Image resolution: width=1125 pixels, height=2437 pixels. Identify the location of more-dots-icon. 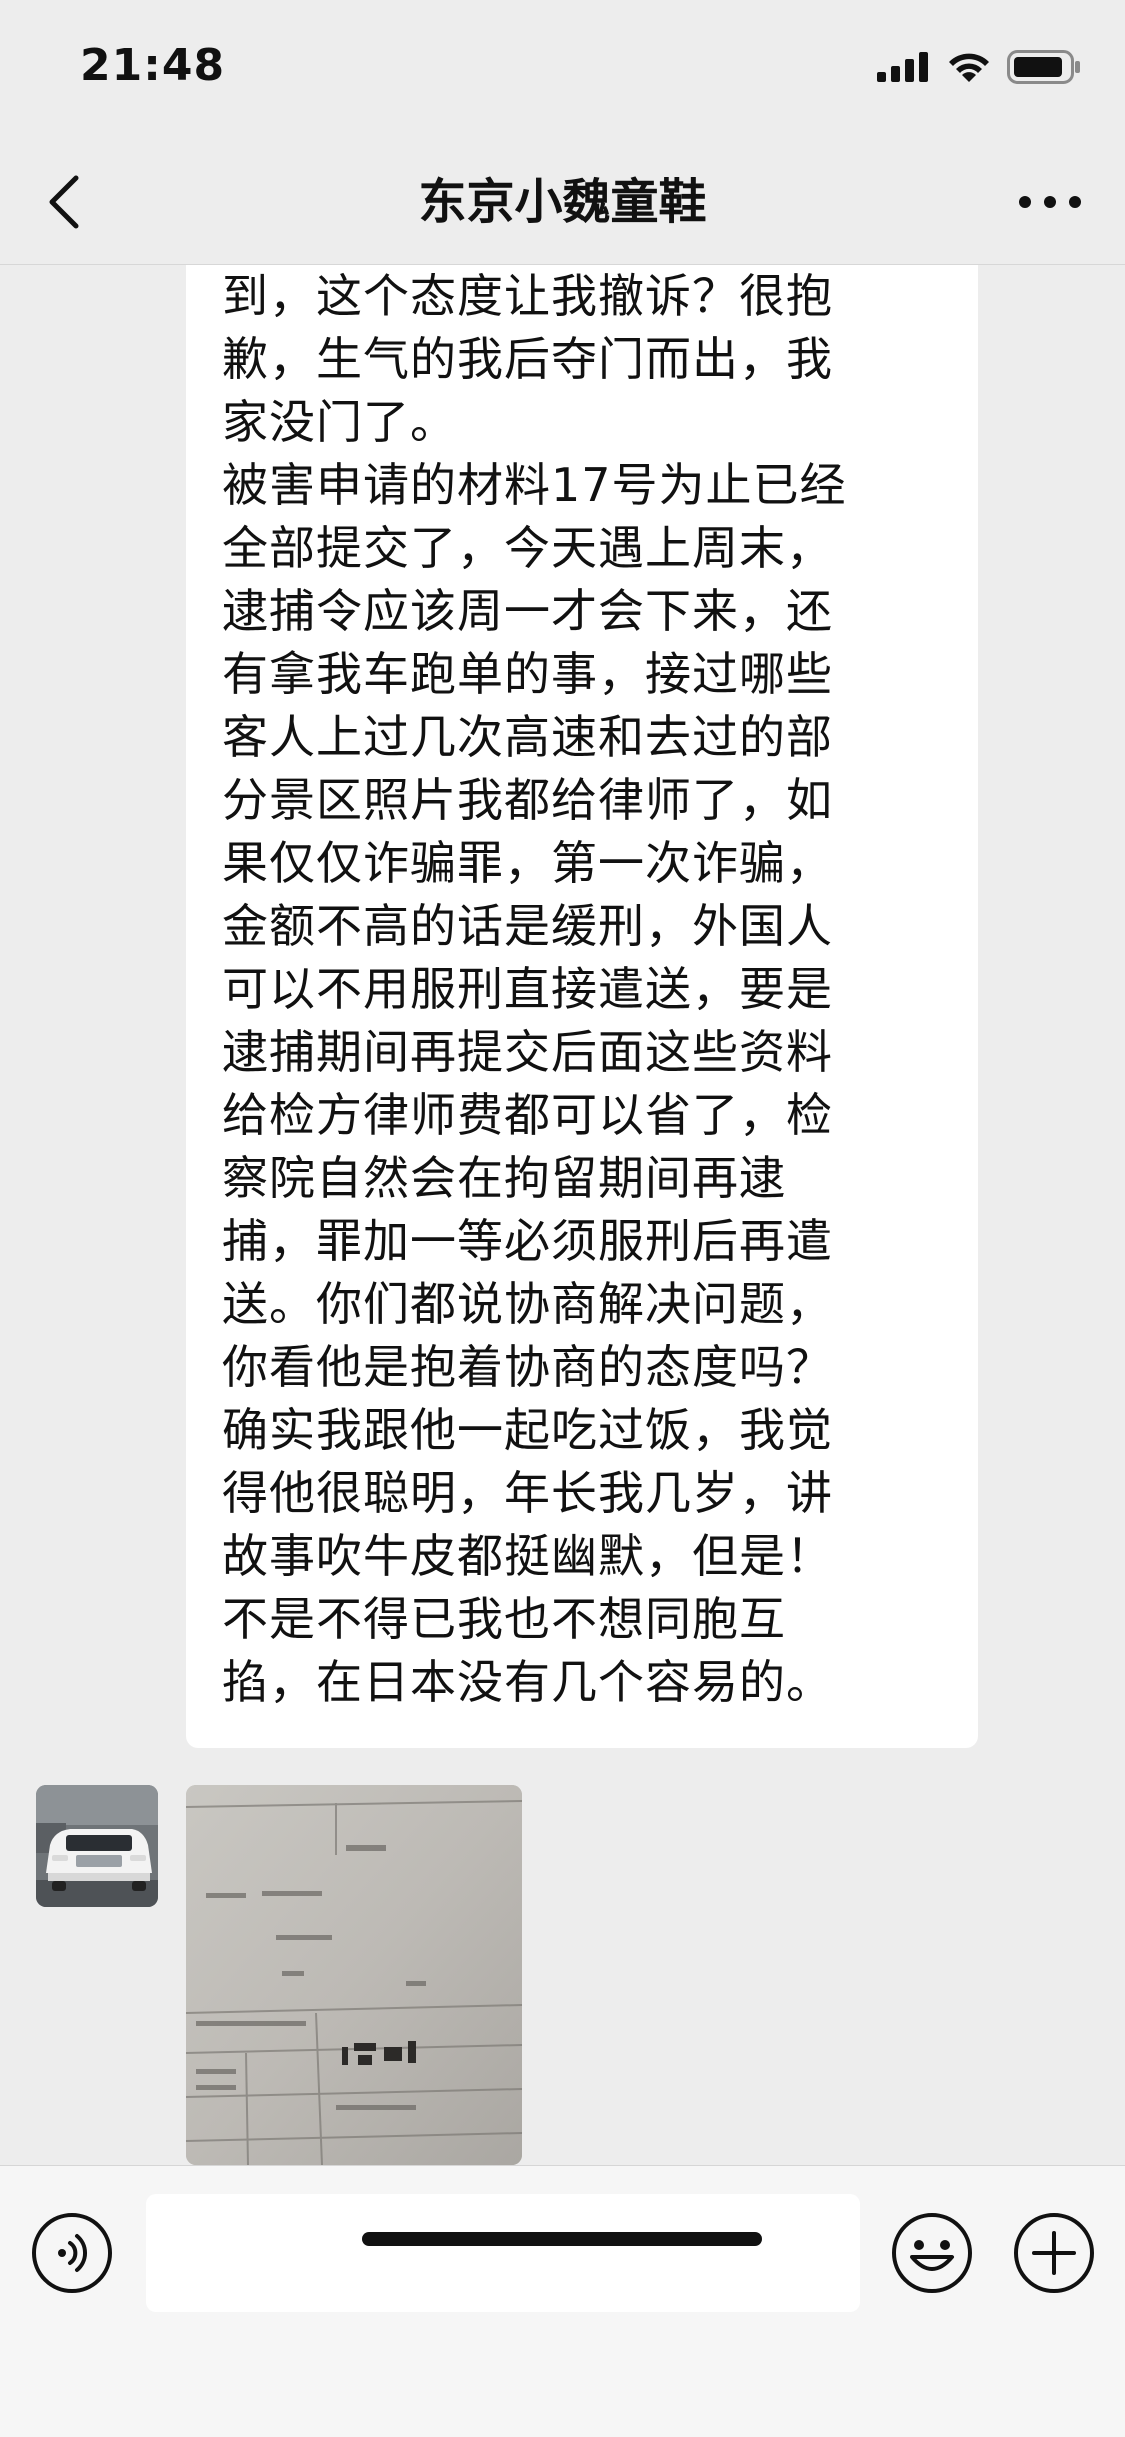
(1050, 202).